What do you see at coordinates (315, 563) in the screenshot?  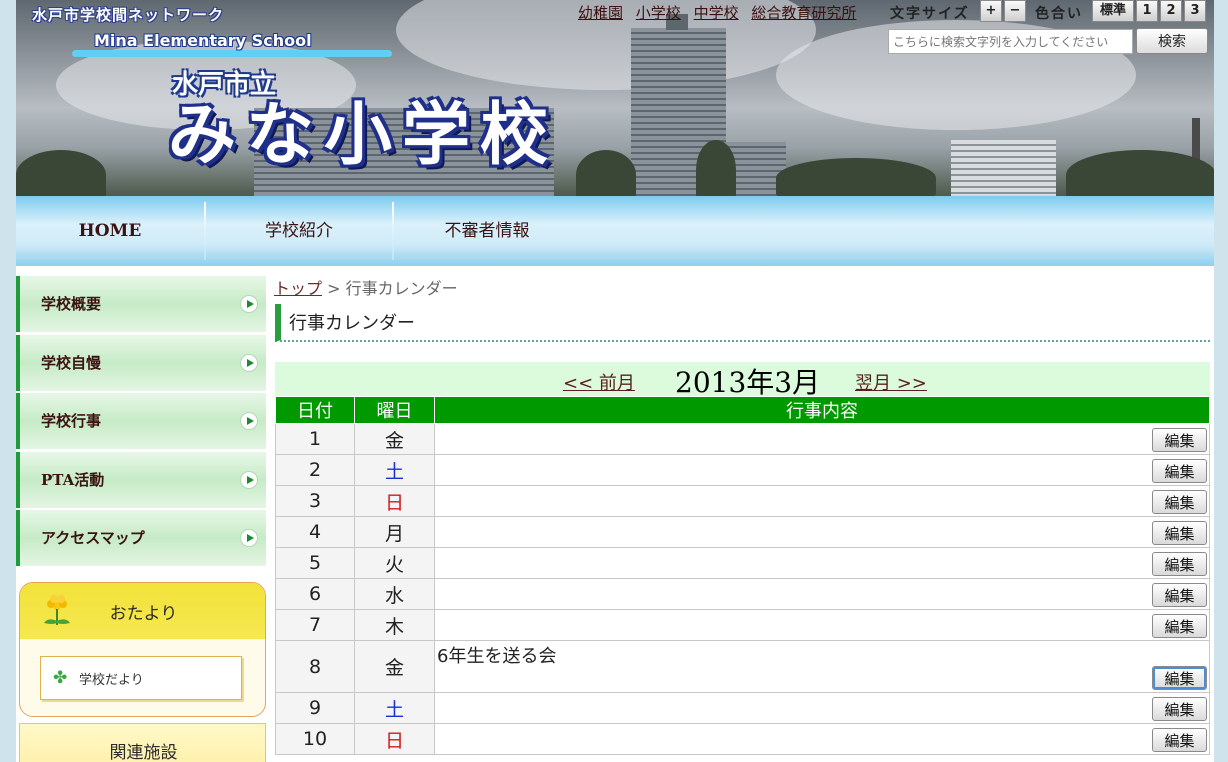 I see `date-cell: 5` at bounding box center [315, 563].